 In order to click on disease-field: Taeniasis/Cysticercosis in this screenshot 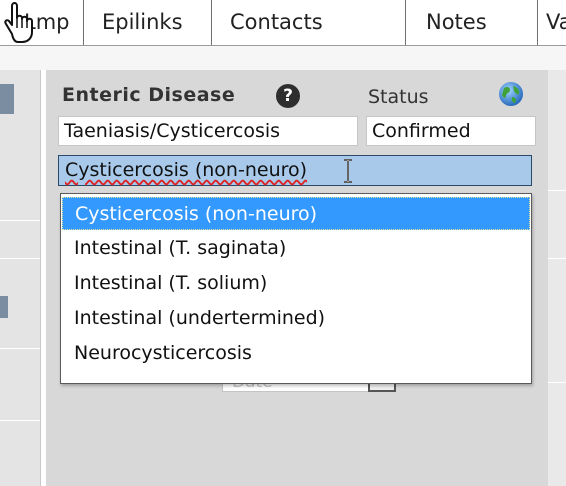, I will do `click(208, 131)`.